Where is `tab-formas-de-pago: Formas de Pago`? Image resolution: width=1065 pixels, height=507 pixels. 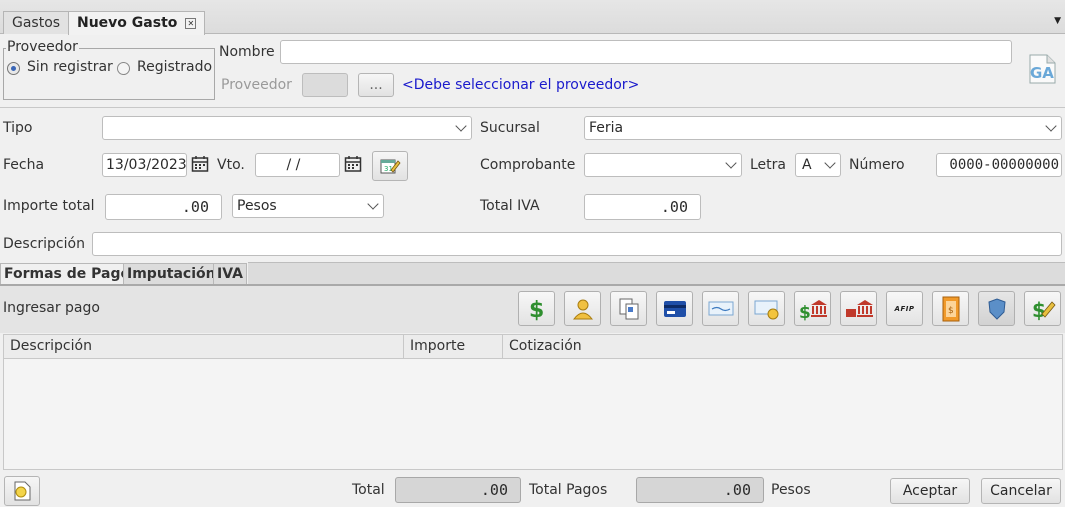 tab-formas-de-pago: Formas de Pago is located at coordinates (67, 274).